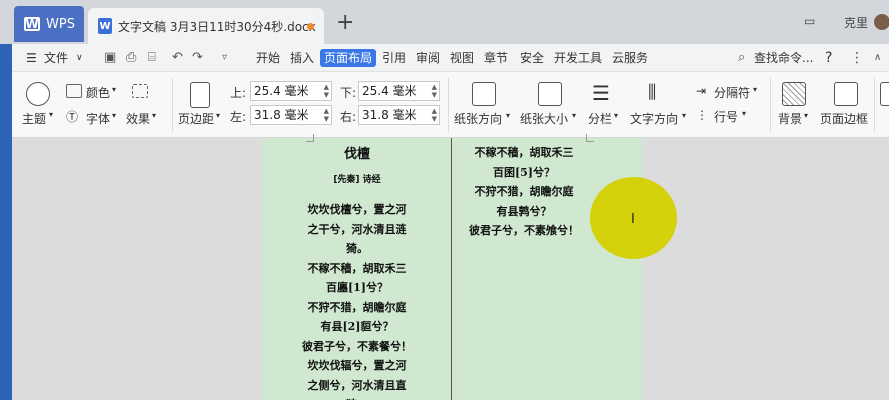 This screenshot has width=889, height=400. I want to click on print-icon: ⌸, so click(152, 58).